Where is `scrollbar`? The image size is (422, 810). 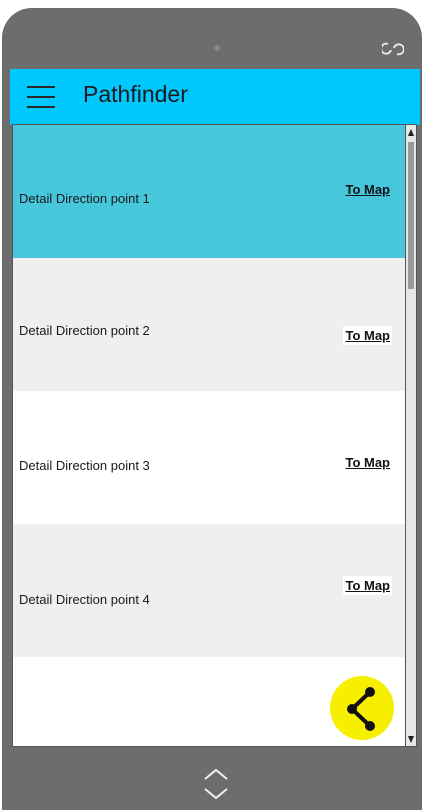 scrollbar is located at coordinates (411, 435).